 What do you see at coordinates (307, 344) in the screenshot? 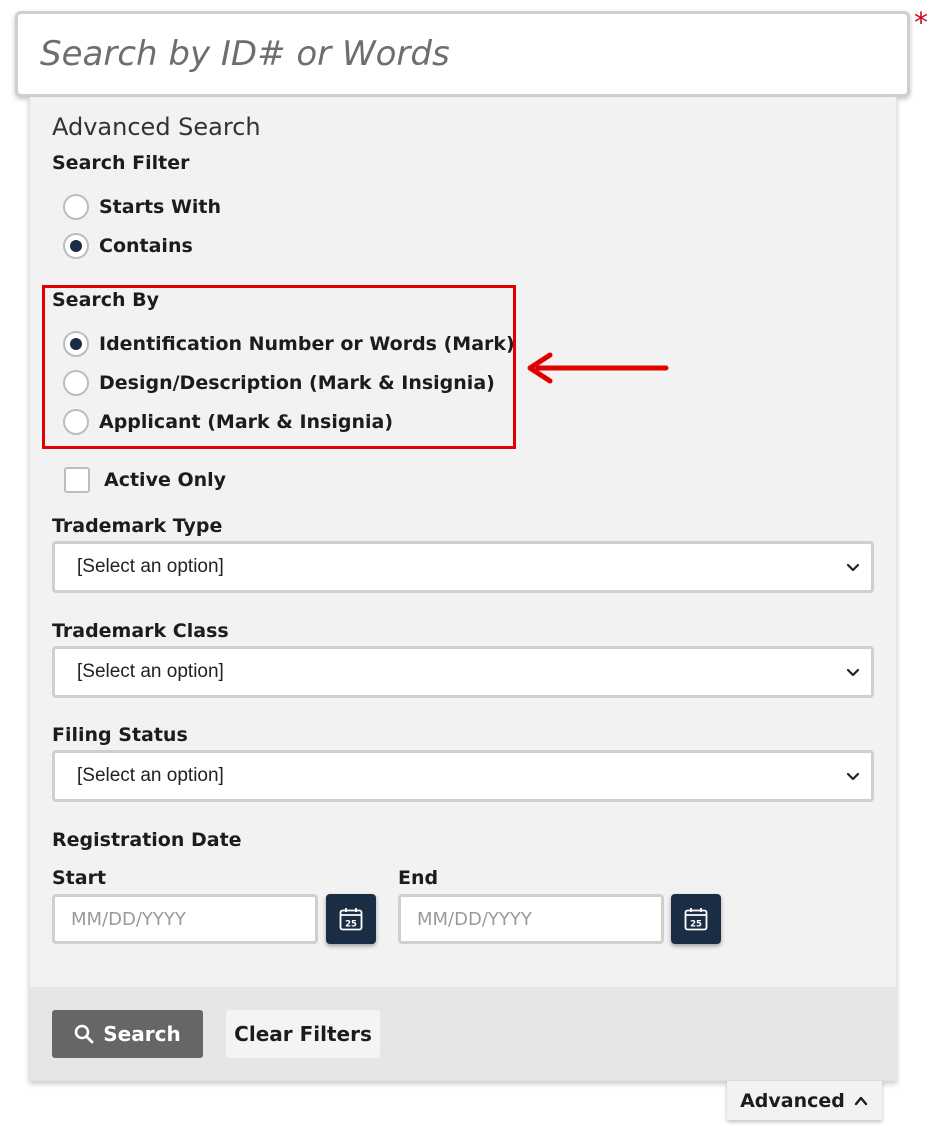
I see `radio-label: Identification Number or Words (Mark)` at bounding box center [307, 344].